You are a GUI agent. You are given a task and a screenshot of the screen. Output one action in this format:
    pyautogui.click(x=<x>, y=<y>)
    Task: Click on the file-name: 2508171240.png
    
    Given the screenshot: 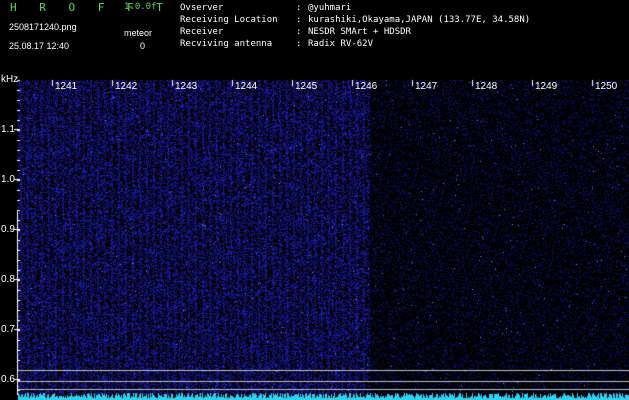 What is the action you would take?
    pyautogui.click(x=43, y=27)
    